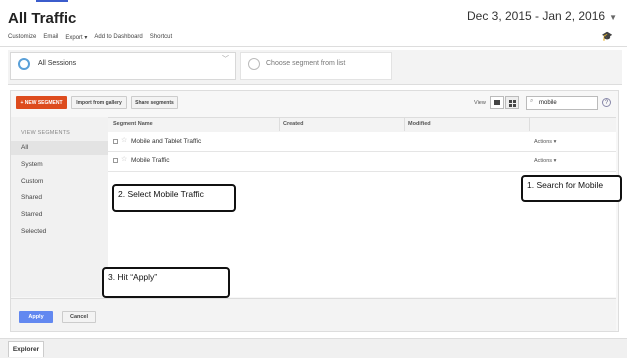 The image size is (627, 358). I want to click on help-icon: ?, so click(606, 102).